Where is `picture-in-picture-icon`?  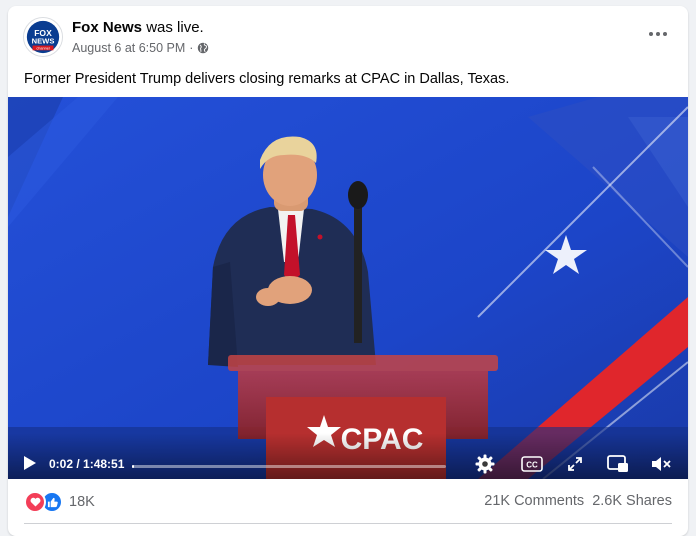
picture-in-picture-icon is located at coordinates (617, 463).